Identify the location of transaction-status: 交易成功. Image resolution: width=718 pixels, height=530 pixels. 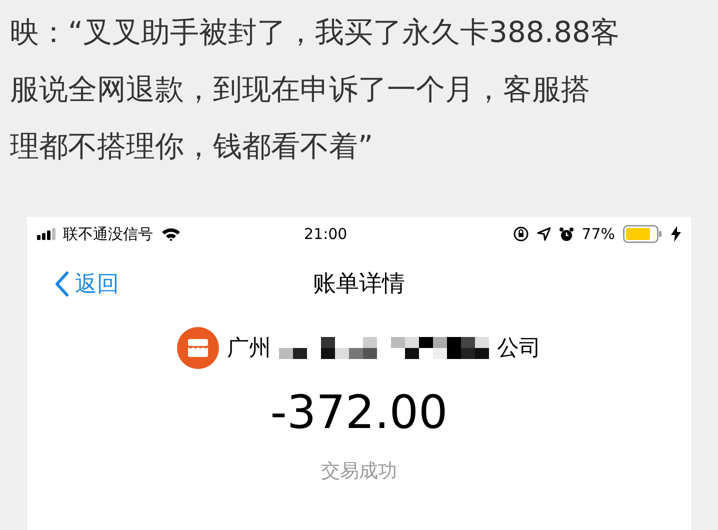
(359, 471).